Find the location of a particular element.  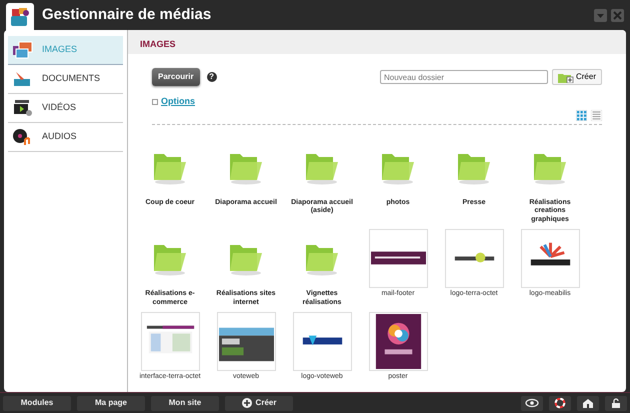

folder-add-icon is located at coordinates (566, 77).